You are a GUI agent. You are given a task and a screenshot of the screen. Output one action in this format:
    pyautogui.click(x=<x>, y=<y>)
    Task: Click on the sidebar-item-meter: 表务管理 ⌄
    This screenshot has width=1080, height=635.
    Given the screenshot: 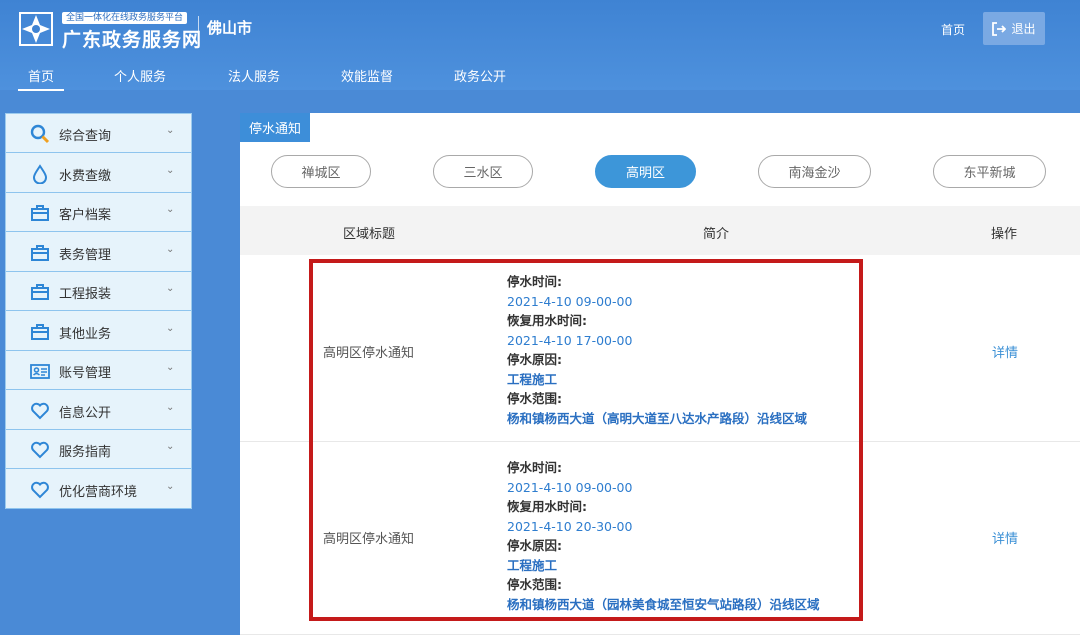 What is the action you would take?
    pyautogui.click(x=98, y=252)
    